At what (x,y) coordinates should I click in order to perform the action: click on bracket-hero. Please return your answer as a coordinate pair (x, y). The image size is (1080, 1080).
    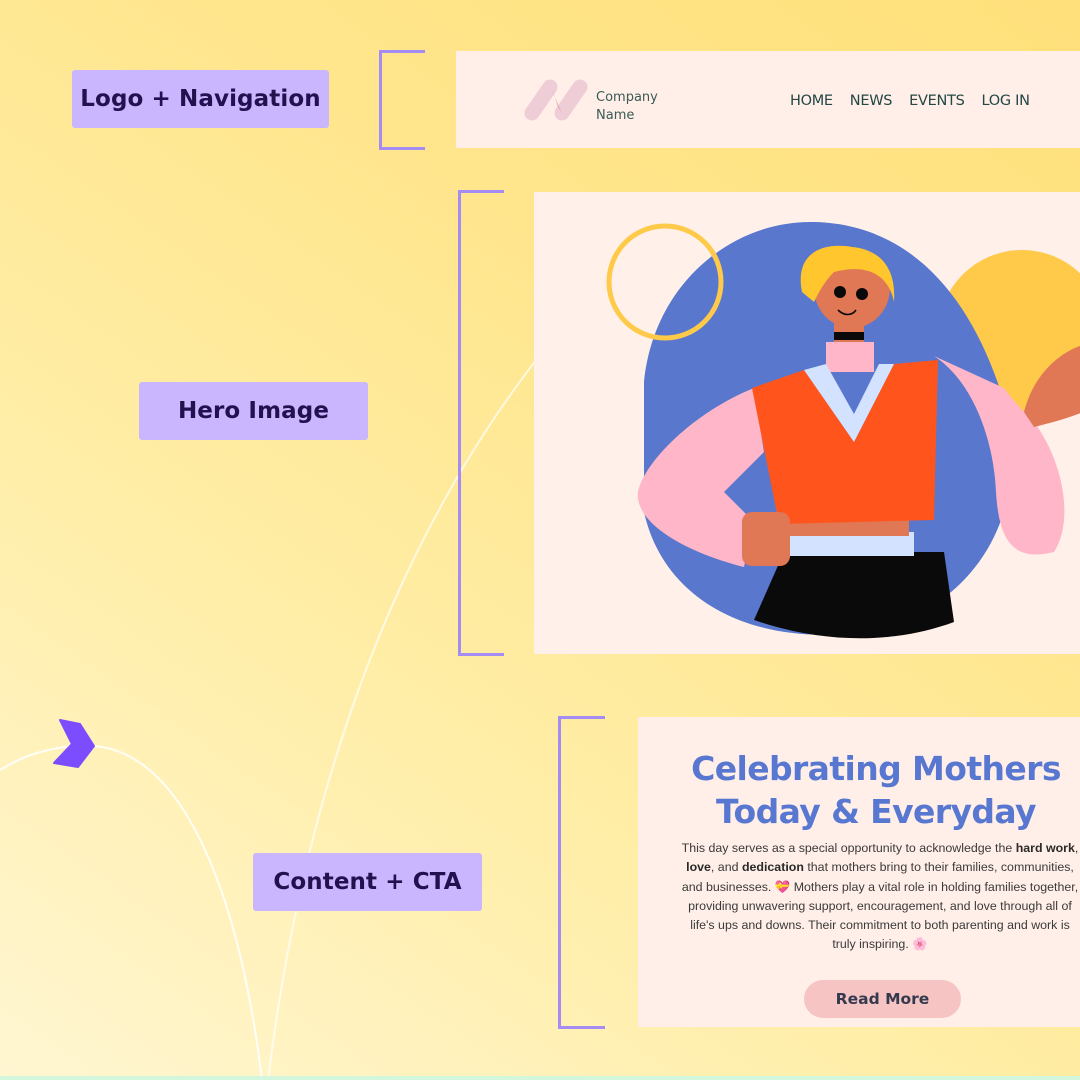
    Looking at the image, I should click on (481, 423).